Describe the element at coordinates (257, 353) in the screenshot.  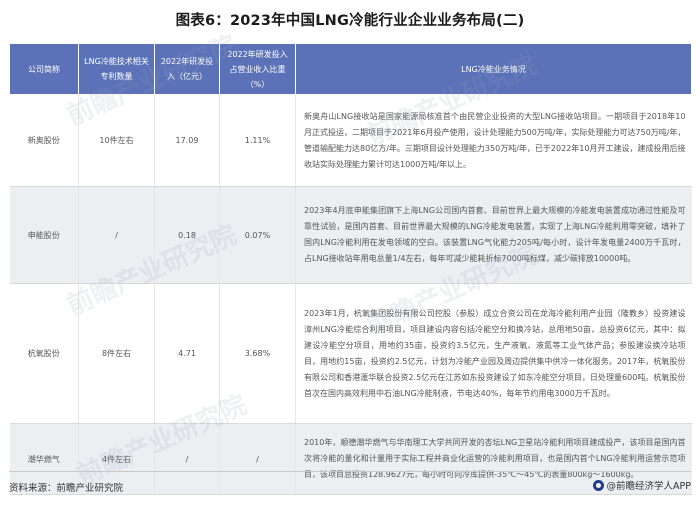
I see `cell-rd-ratio: 3.68%` at that location.